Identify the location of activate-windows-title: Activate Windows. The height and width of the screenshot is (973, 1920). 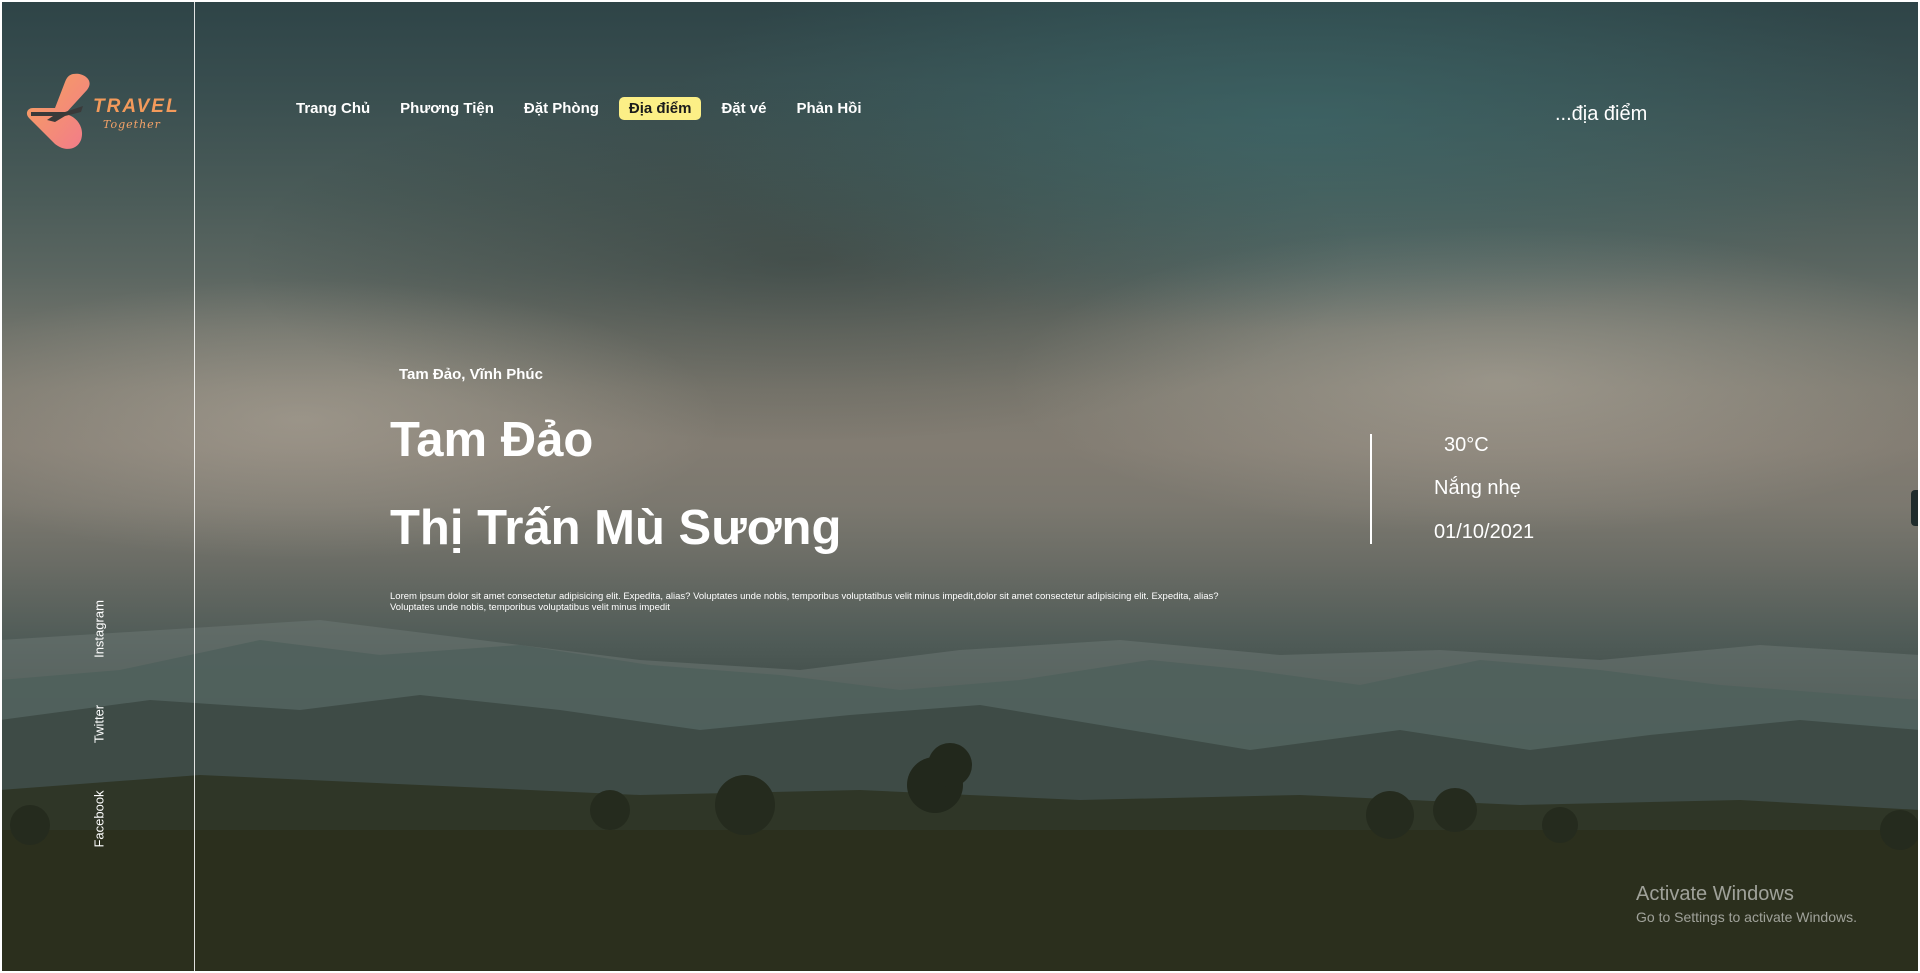
(1715, 894).